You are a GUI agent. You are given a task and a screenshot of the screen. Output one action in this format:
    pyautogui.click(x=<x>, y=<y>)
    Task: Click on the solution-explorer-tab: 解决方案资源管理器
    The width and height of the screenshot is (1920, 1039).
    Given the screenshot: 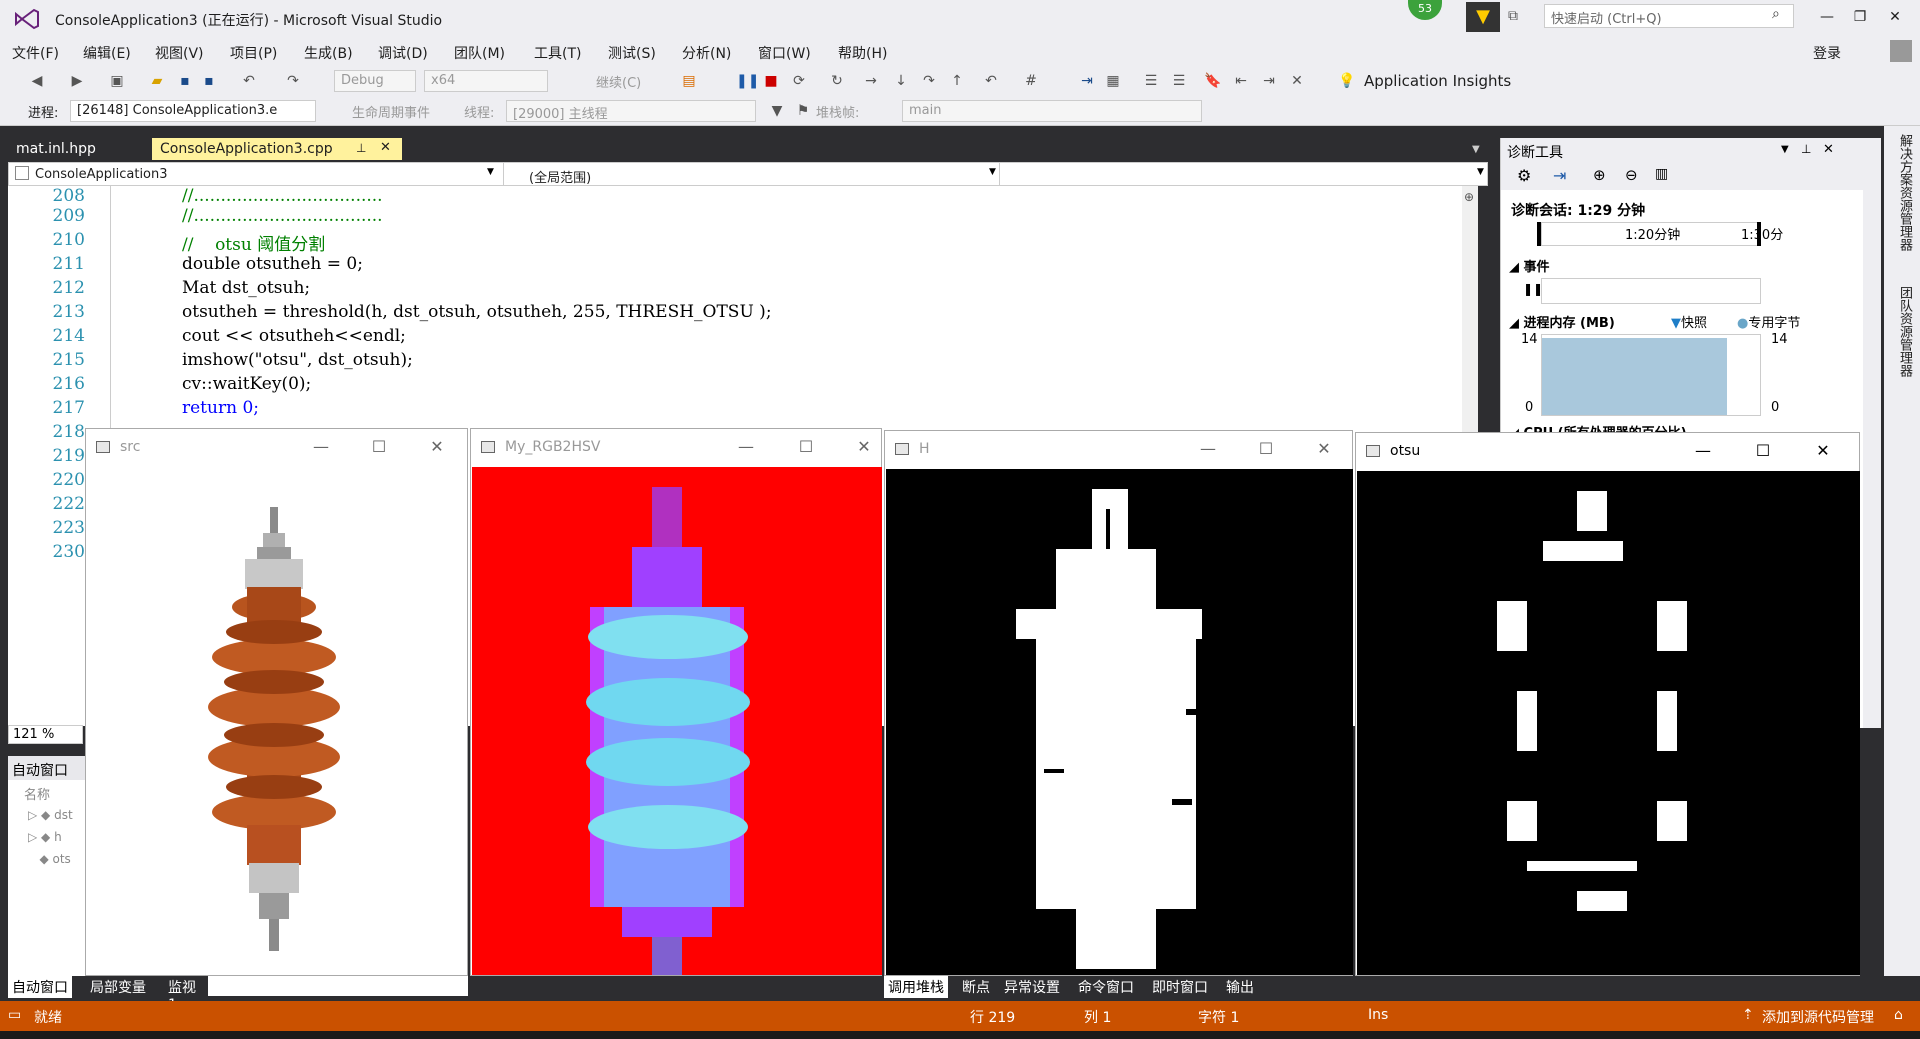 What is the action you would take?
    pyautogui.click(x=1902, y=192)
    